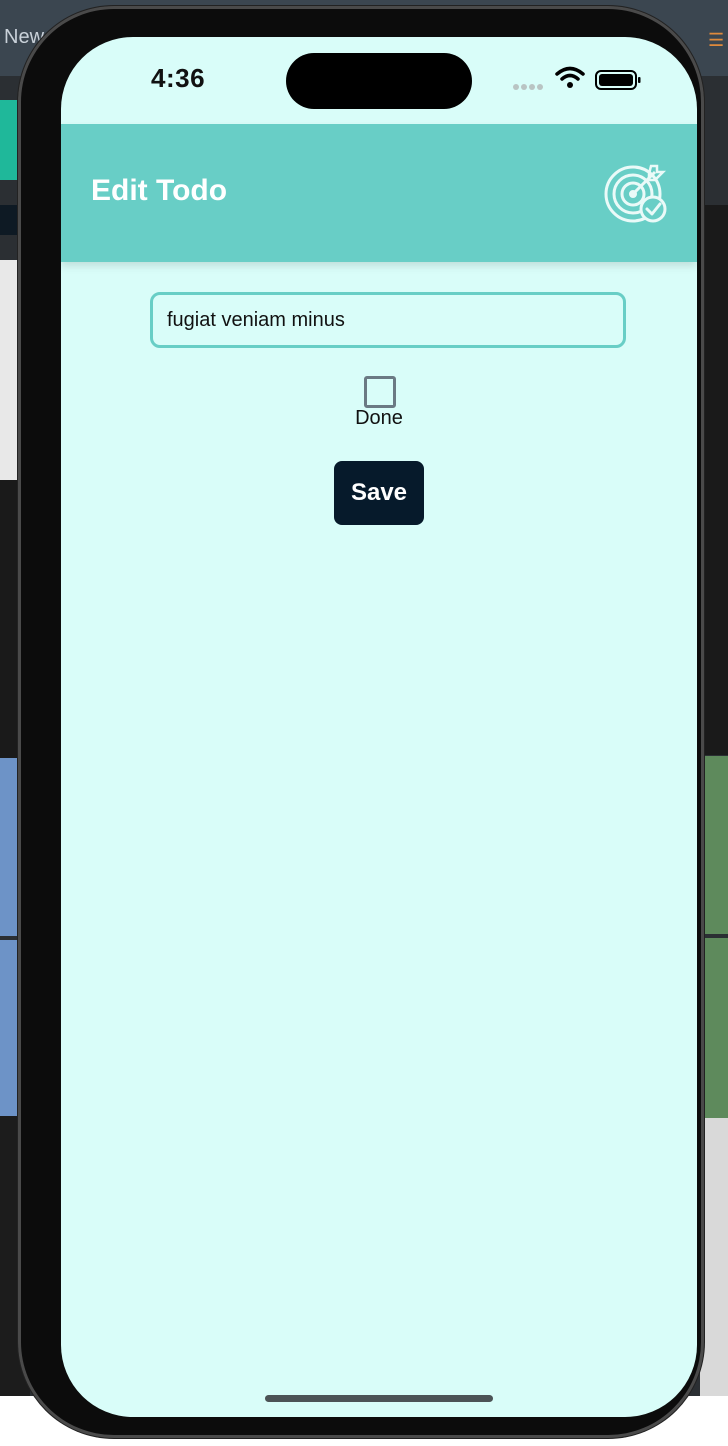 This screenshot has height=1446, width=728. What do you see at coordinates (635, 193) in the screenshot?
I see `target-check-icon` at bounding box center [635, 193].